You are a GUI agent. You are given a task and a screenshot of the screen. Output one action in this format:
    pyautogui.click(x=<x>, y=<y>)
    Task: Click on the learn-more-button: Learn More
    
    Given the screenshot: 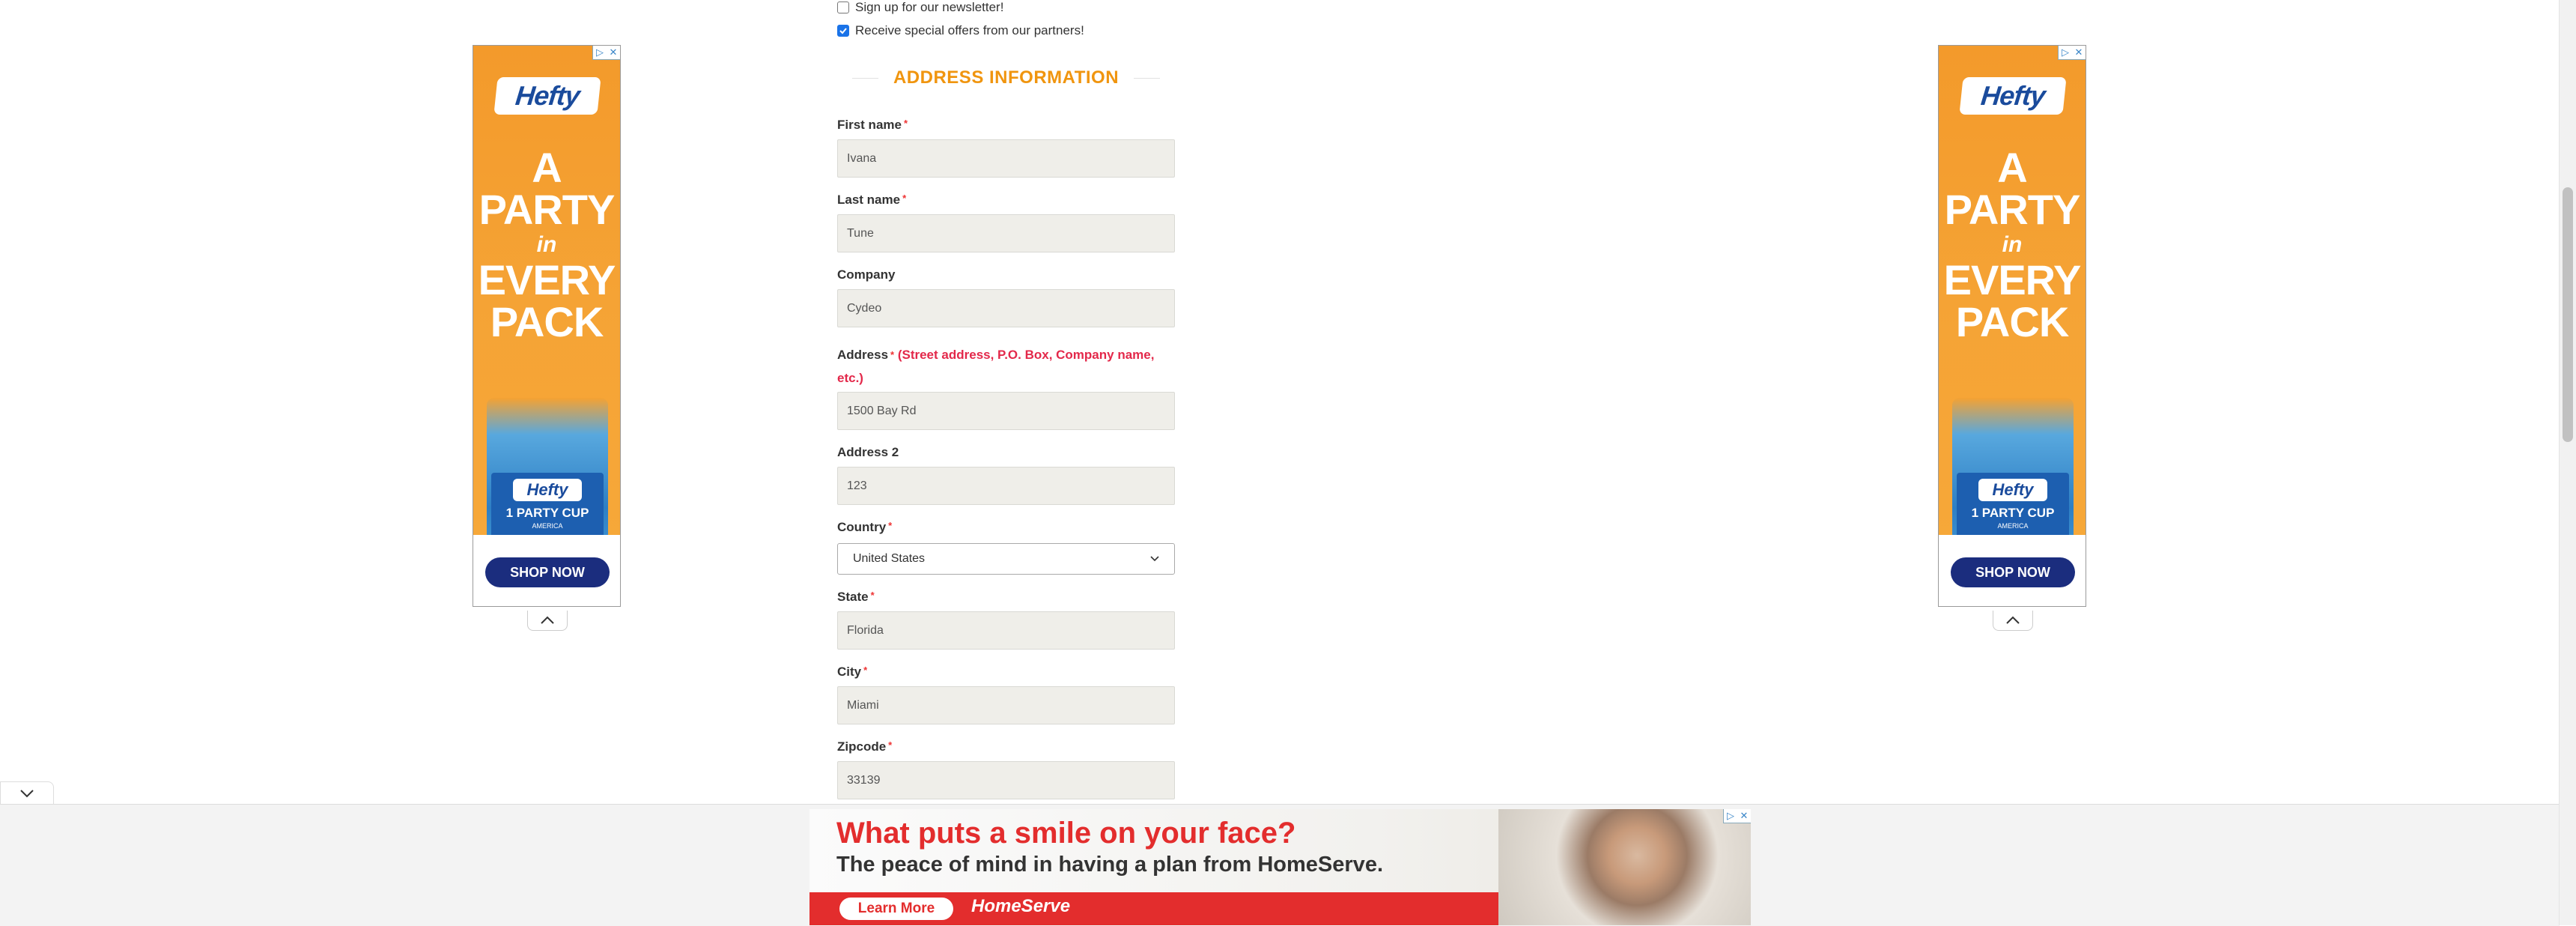 What is the action you would take?
    pyautogui.click(x=896, y=909)
    